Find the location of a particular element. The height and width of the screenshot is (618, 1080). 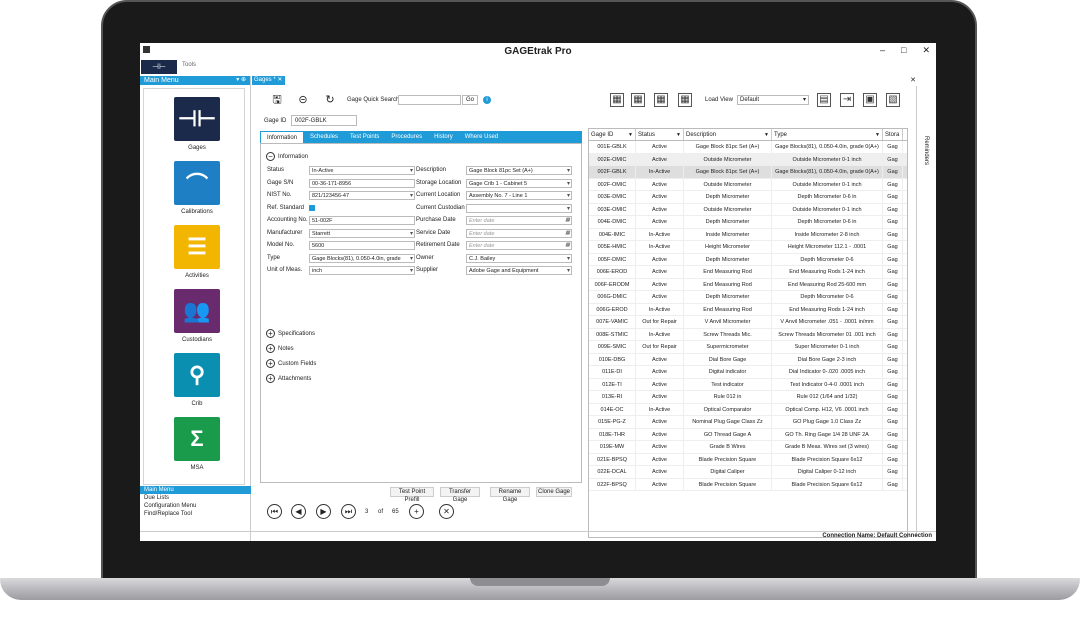

service-date-field: Enter date is located at coordinates (519, 233).